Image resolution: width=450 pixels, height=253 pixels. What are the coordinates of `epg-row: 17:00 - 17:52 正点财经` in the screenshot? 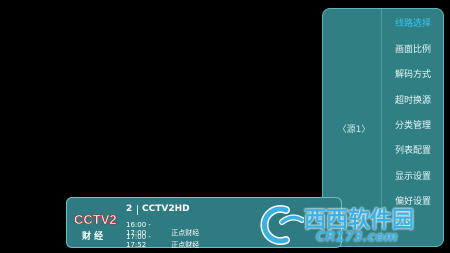 It's located at (162, 241).